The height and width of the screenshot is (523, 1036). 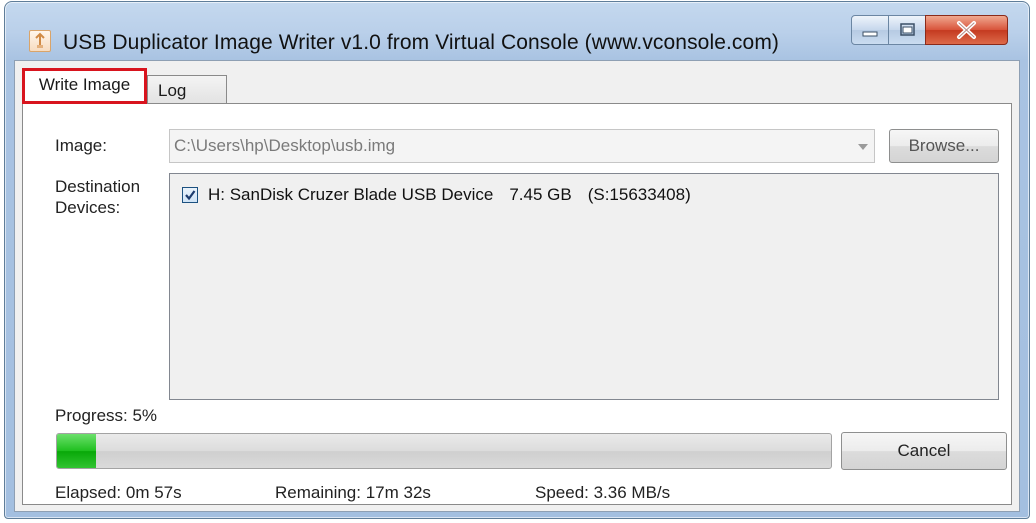 I want to click on device-serial: (S:15633408), so click(x=639, y=194).